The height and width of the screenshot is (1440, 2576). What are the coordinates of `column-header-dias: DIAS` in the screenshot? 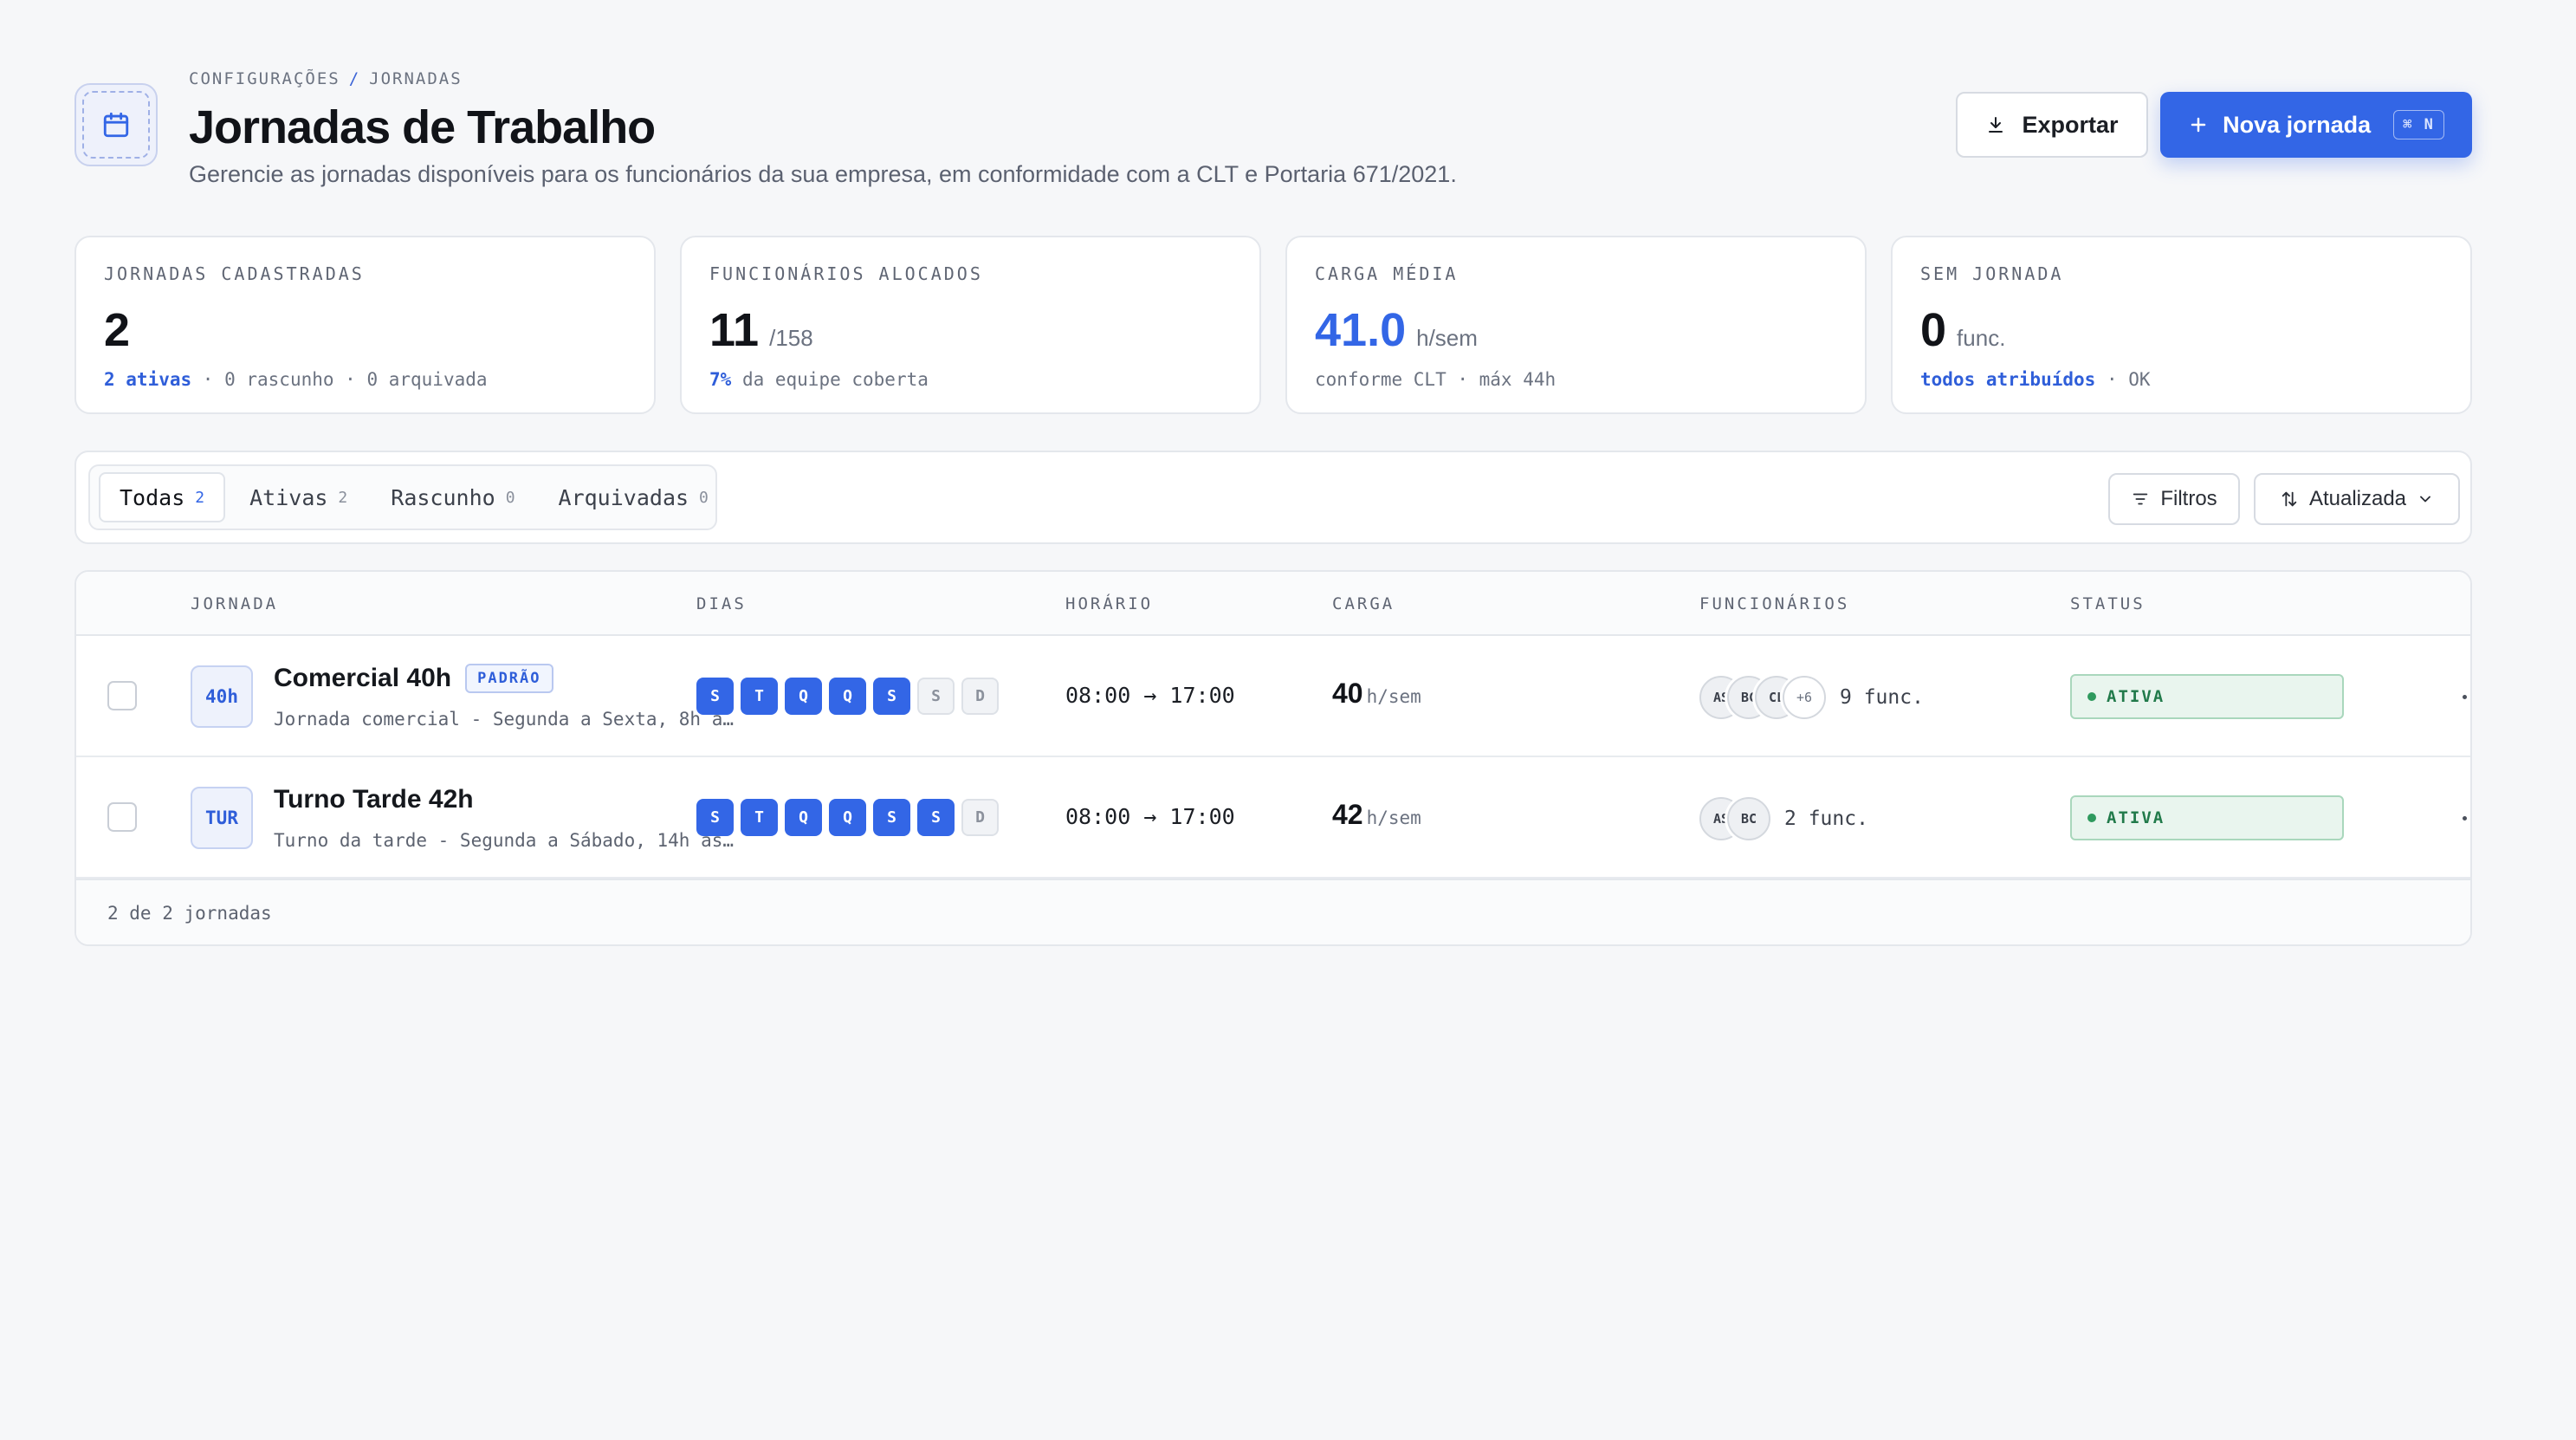 It's located at (721, 603).